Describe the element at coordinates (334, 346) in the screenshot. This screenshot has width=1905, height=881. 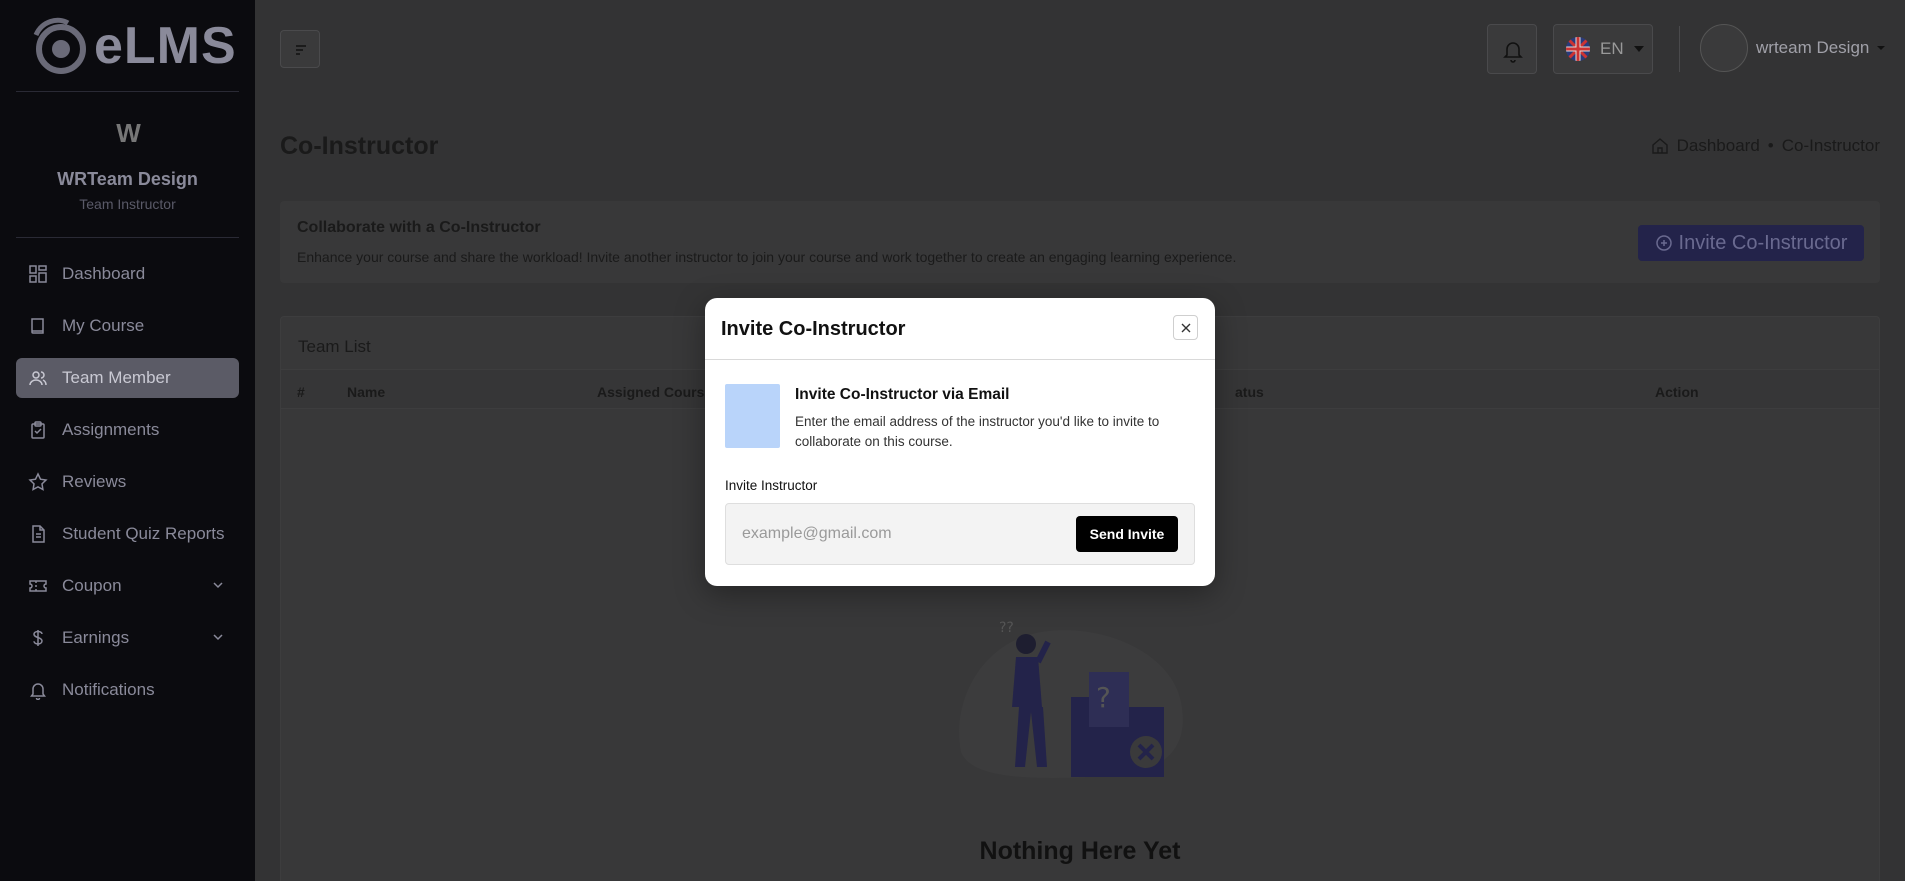
I see `team-list-title: Team List` at that location.